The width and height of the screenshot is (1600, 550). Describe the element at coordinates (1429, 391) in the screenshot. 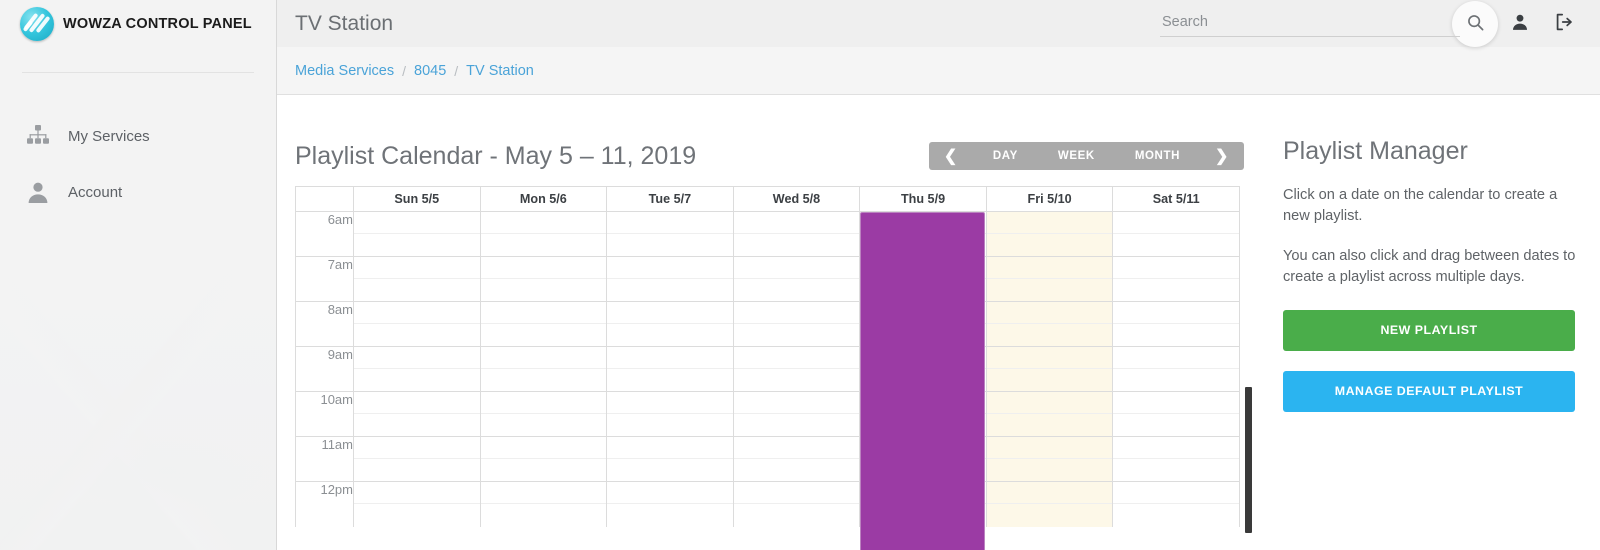

I see `manage-default-playlist-button: MANAGE DEFAULT PLAYLIST` at that location.